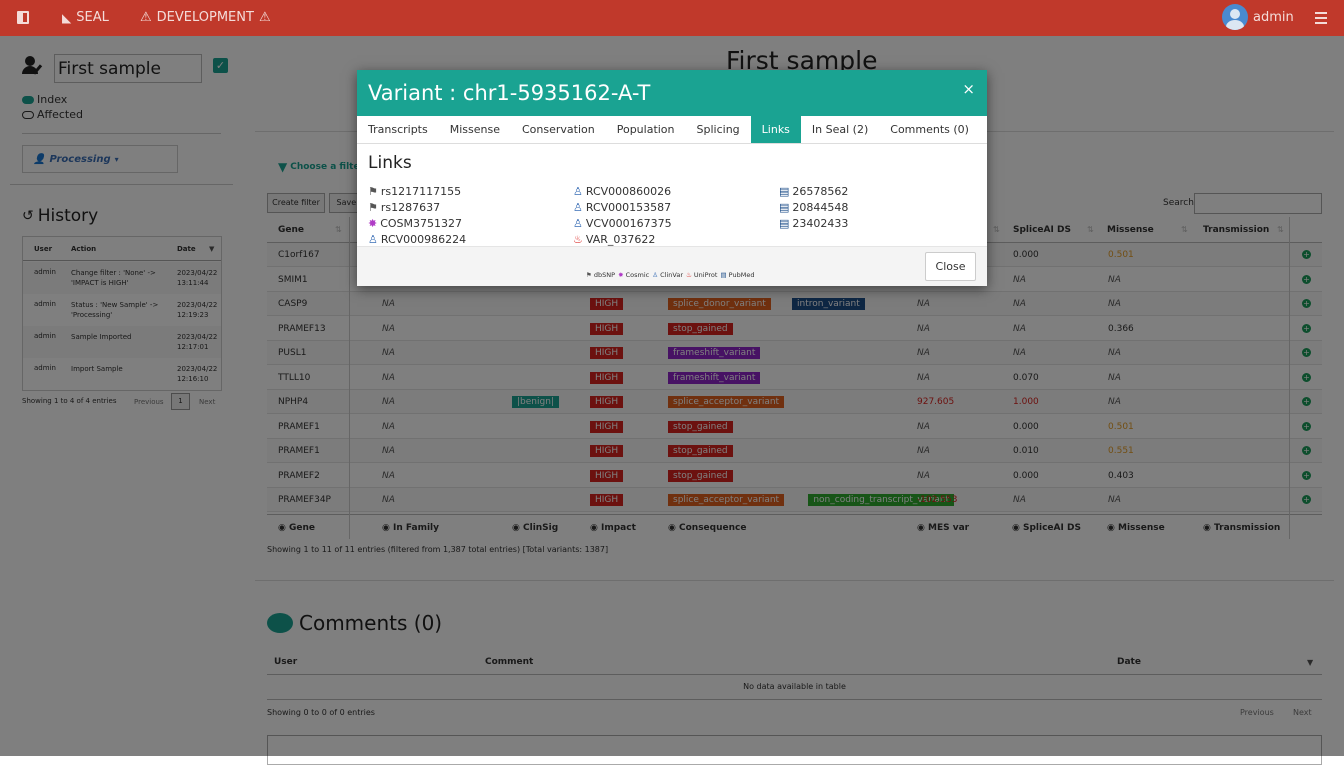 The width and height of the screenshot is (1344, 765). I want to click on legend-label: PubMed, so click(741, 275).